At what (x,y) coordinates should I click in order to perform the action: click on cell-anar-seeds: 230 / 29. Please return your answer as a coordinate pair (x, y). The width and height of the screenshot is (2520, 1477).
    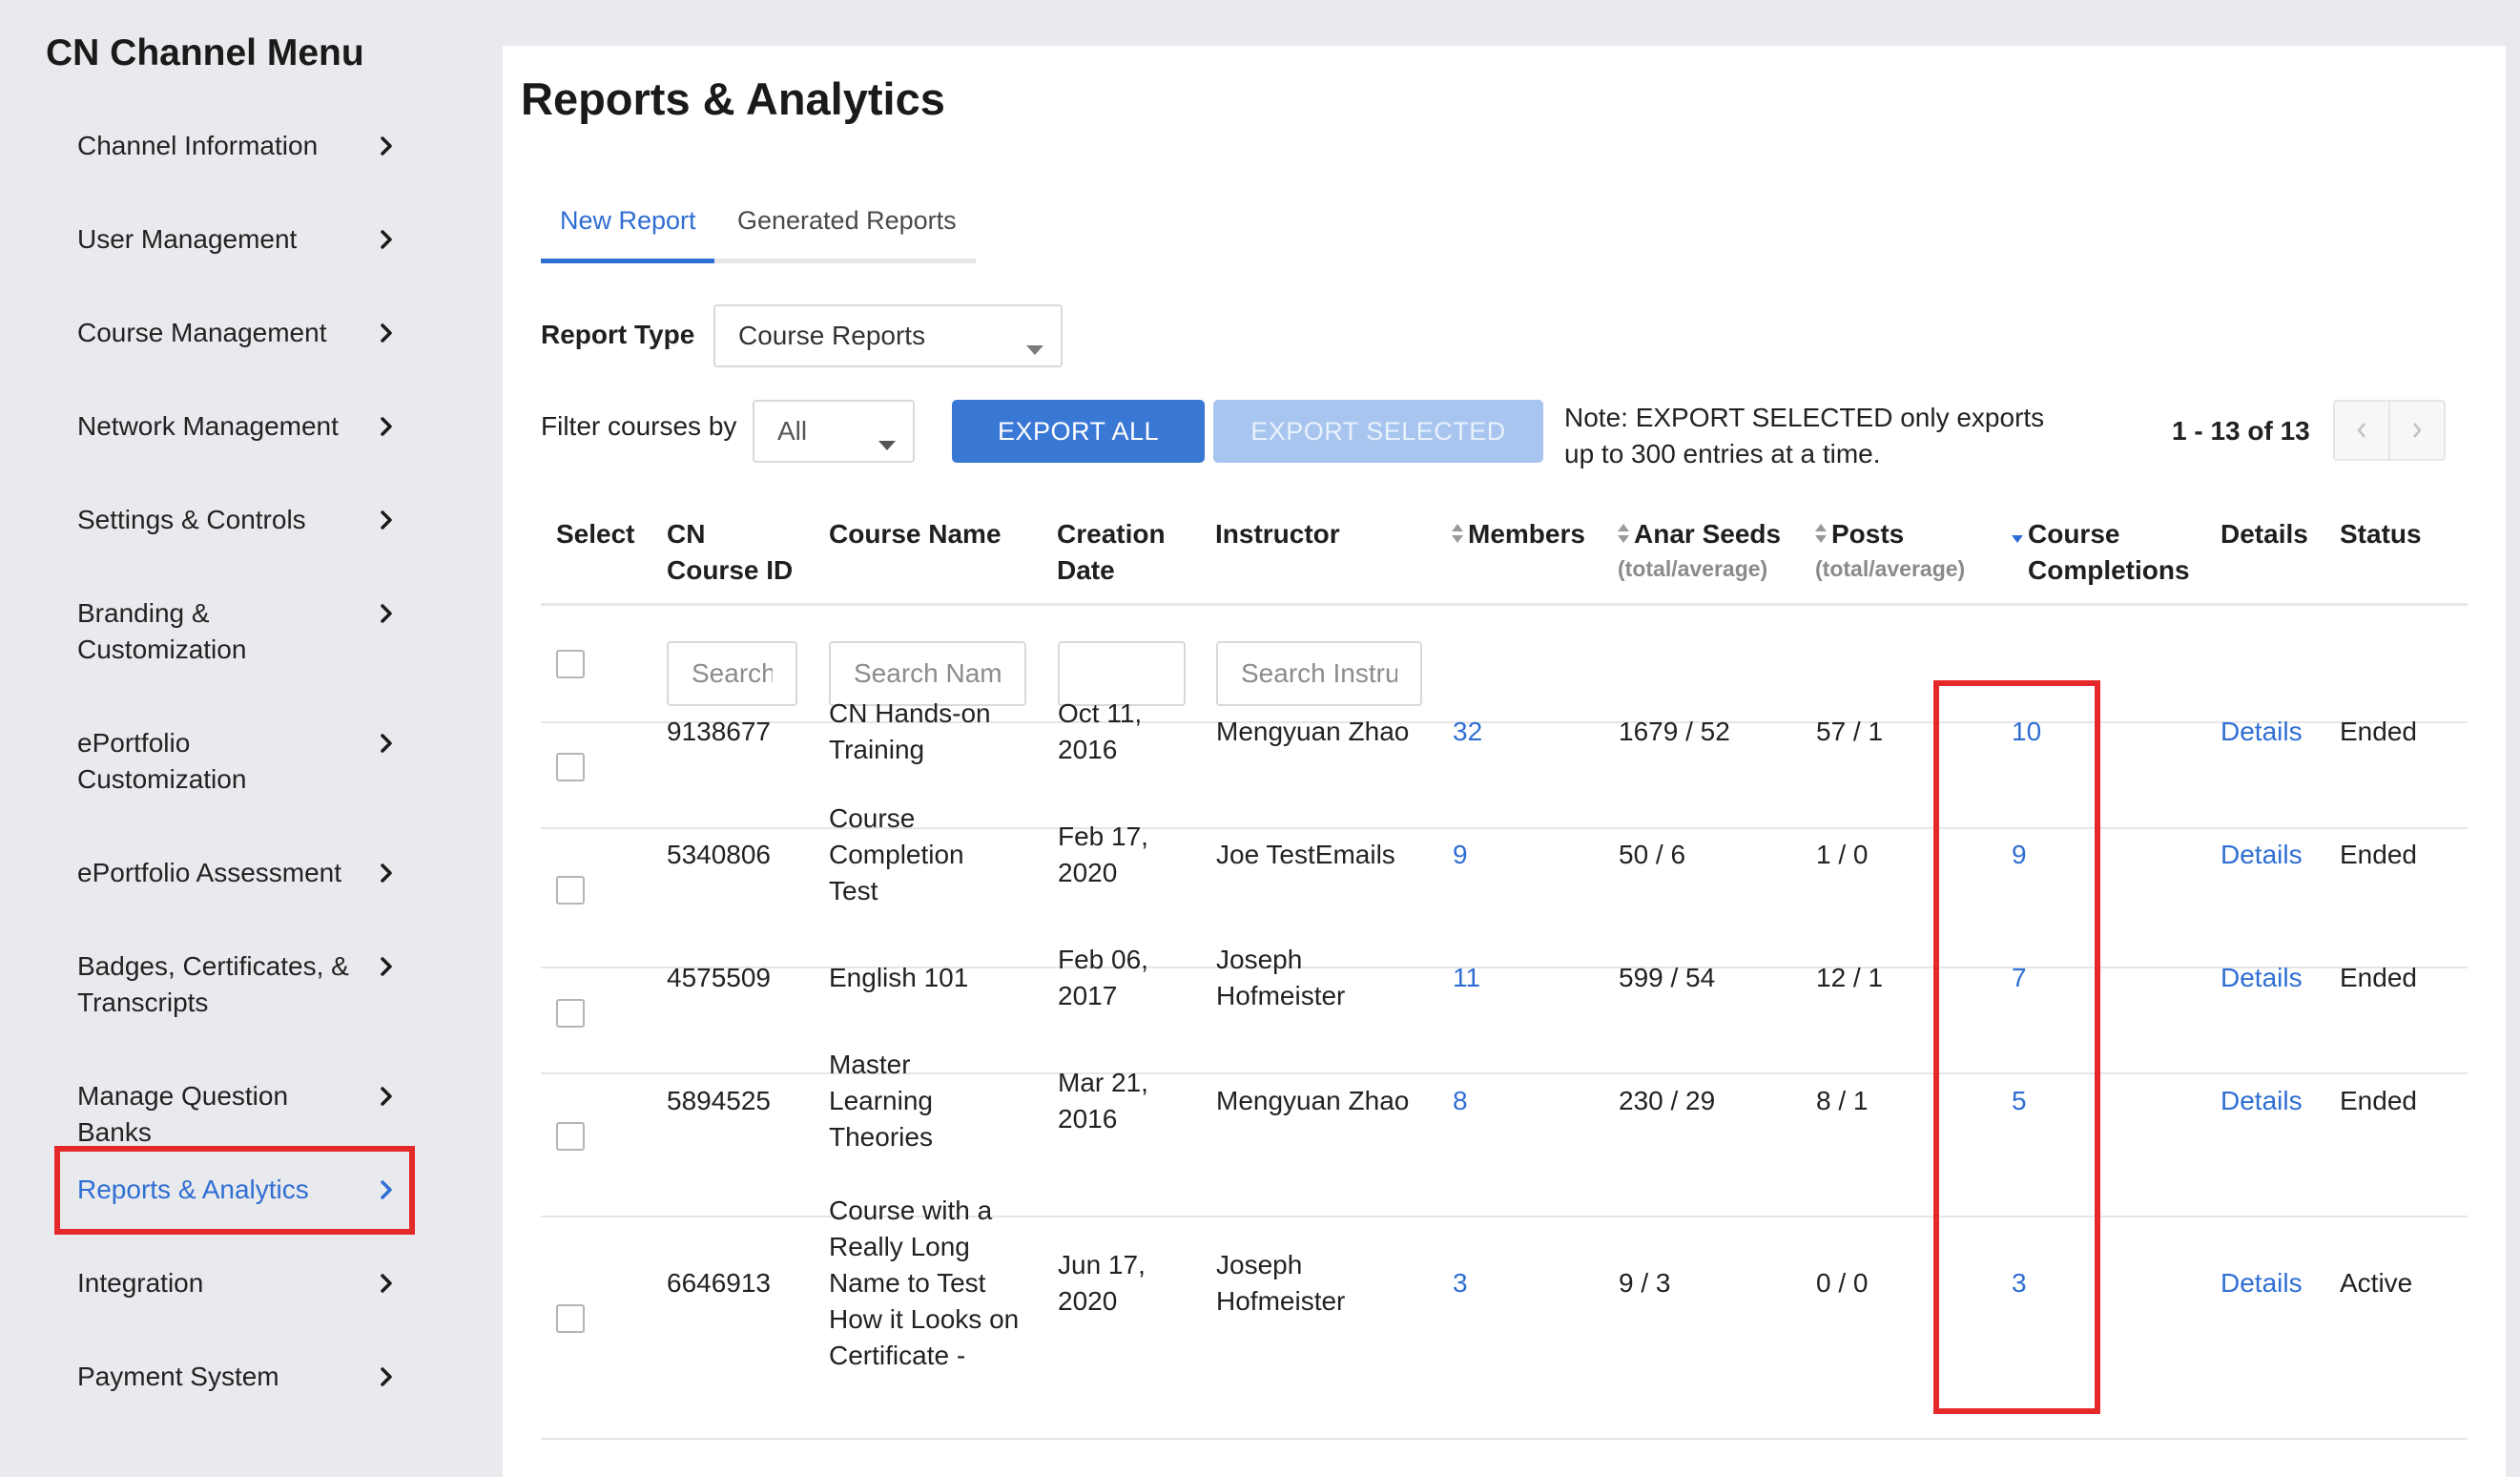
    Looking at the image, I should click on (1667, 1101).